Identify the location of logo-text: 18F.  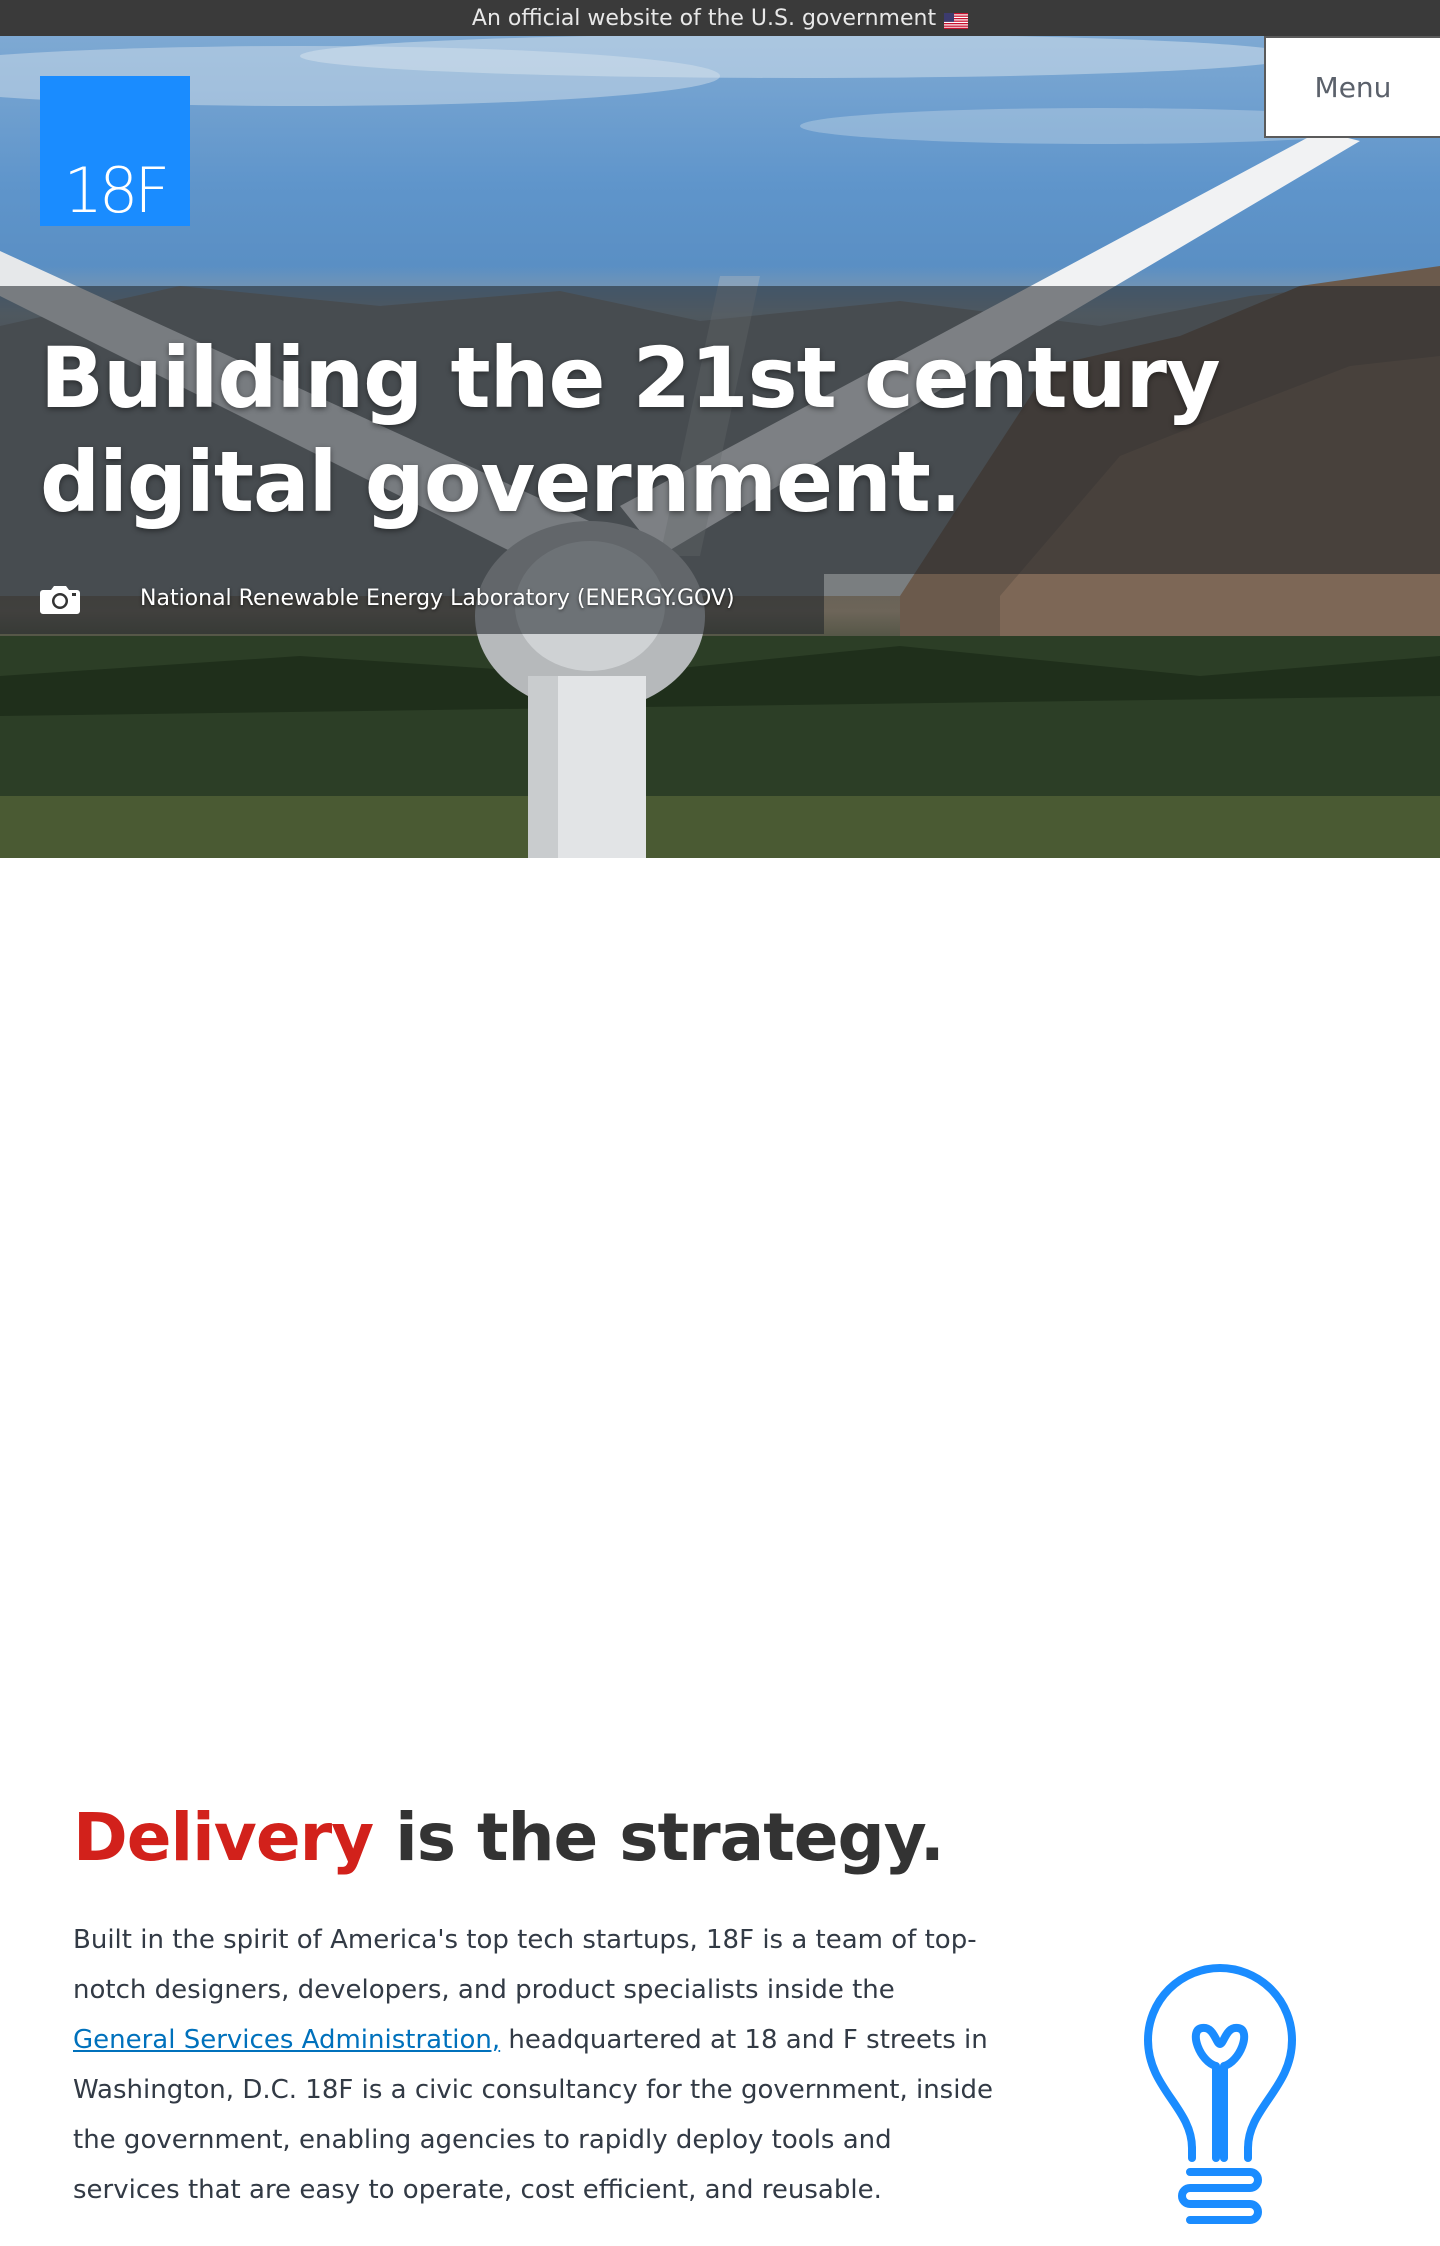
(116, 190).